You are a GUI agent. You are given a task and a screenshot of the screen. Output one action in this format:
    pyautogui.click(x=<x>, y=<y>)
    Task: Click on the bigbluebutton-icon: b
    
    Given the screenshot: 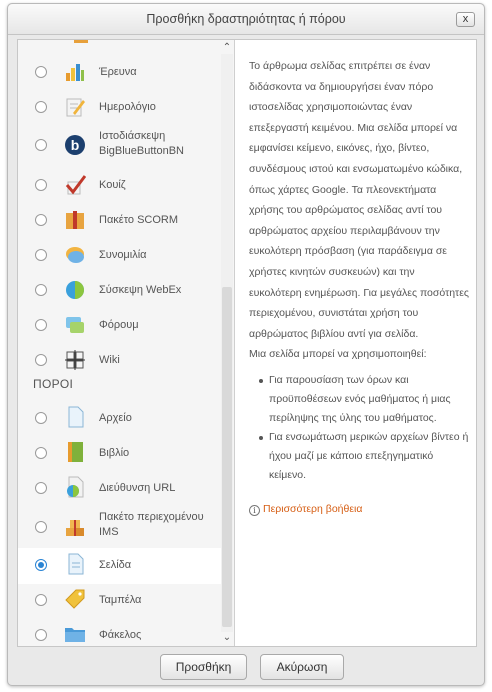 What is the action you would take?
    pyautogui.click(x=75, y=145)
    